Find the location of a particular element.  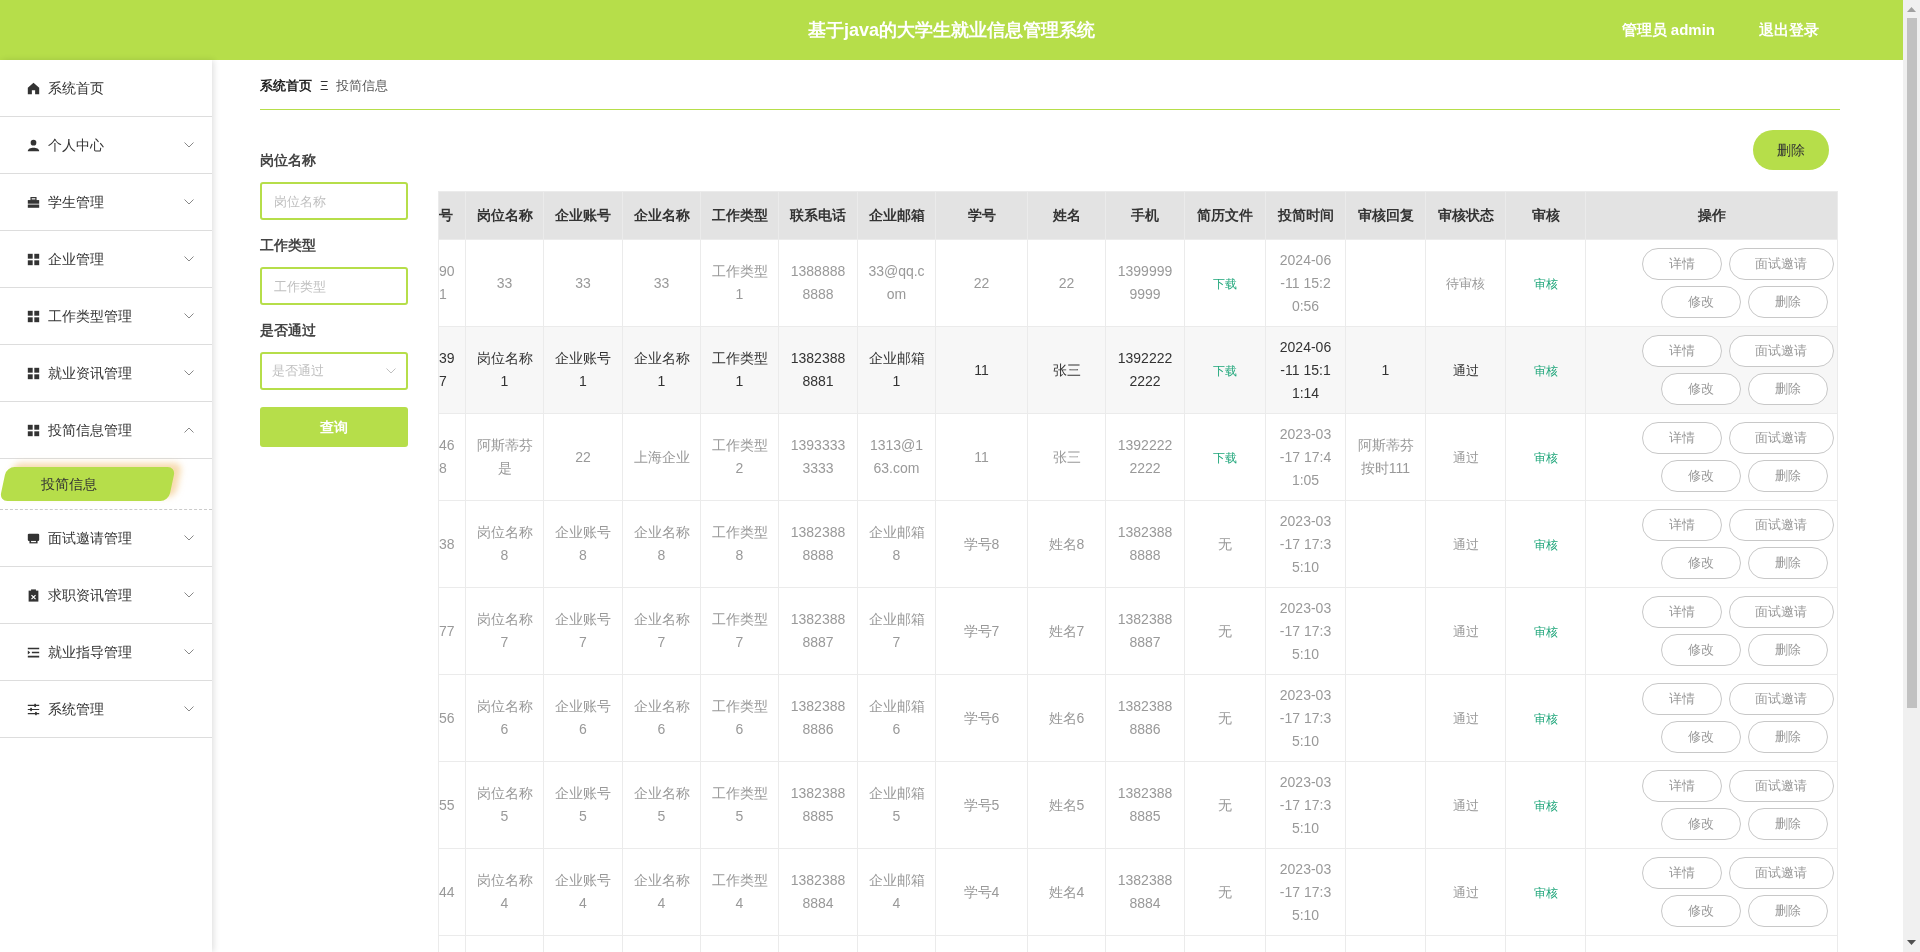

sidebar-item: 面试邀请管理 is located at coordinates (106, 538).